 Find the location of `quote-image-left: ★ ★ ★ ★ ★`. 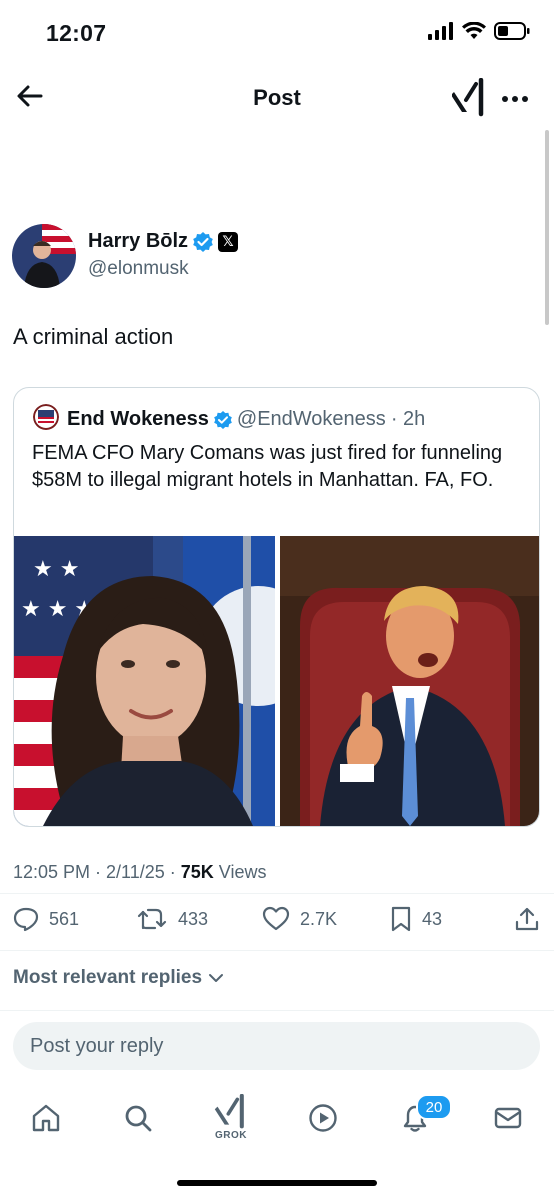

quote-image-left: ★ ★ ★ ★ ★ is located at coordinates (144, 681).